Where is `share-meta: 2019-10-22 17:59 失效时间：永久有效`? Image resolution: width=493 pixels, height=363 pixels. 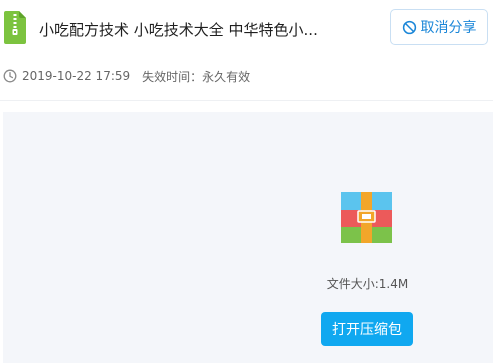
share-meta: 2019-10-22 17:59 失效时间：永久有效 is located at coordinates (126, 76).